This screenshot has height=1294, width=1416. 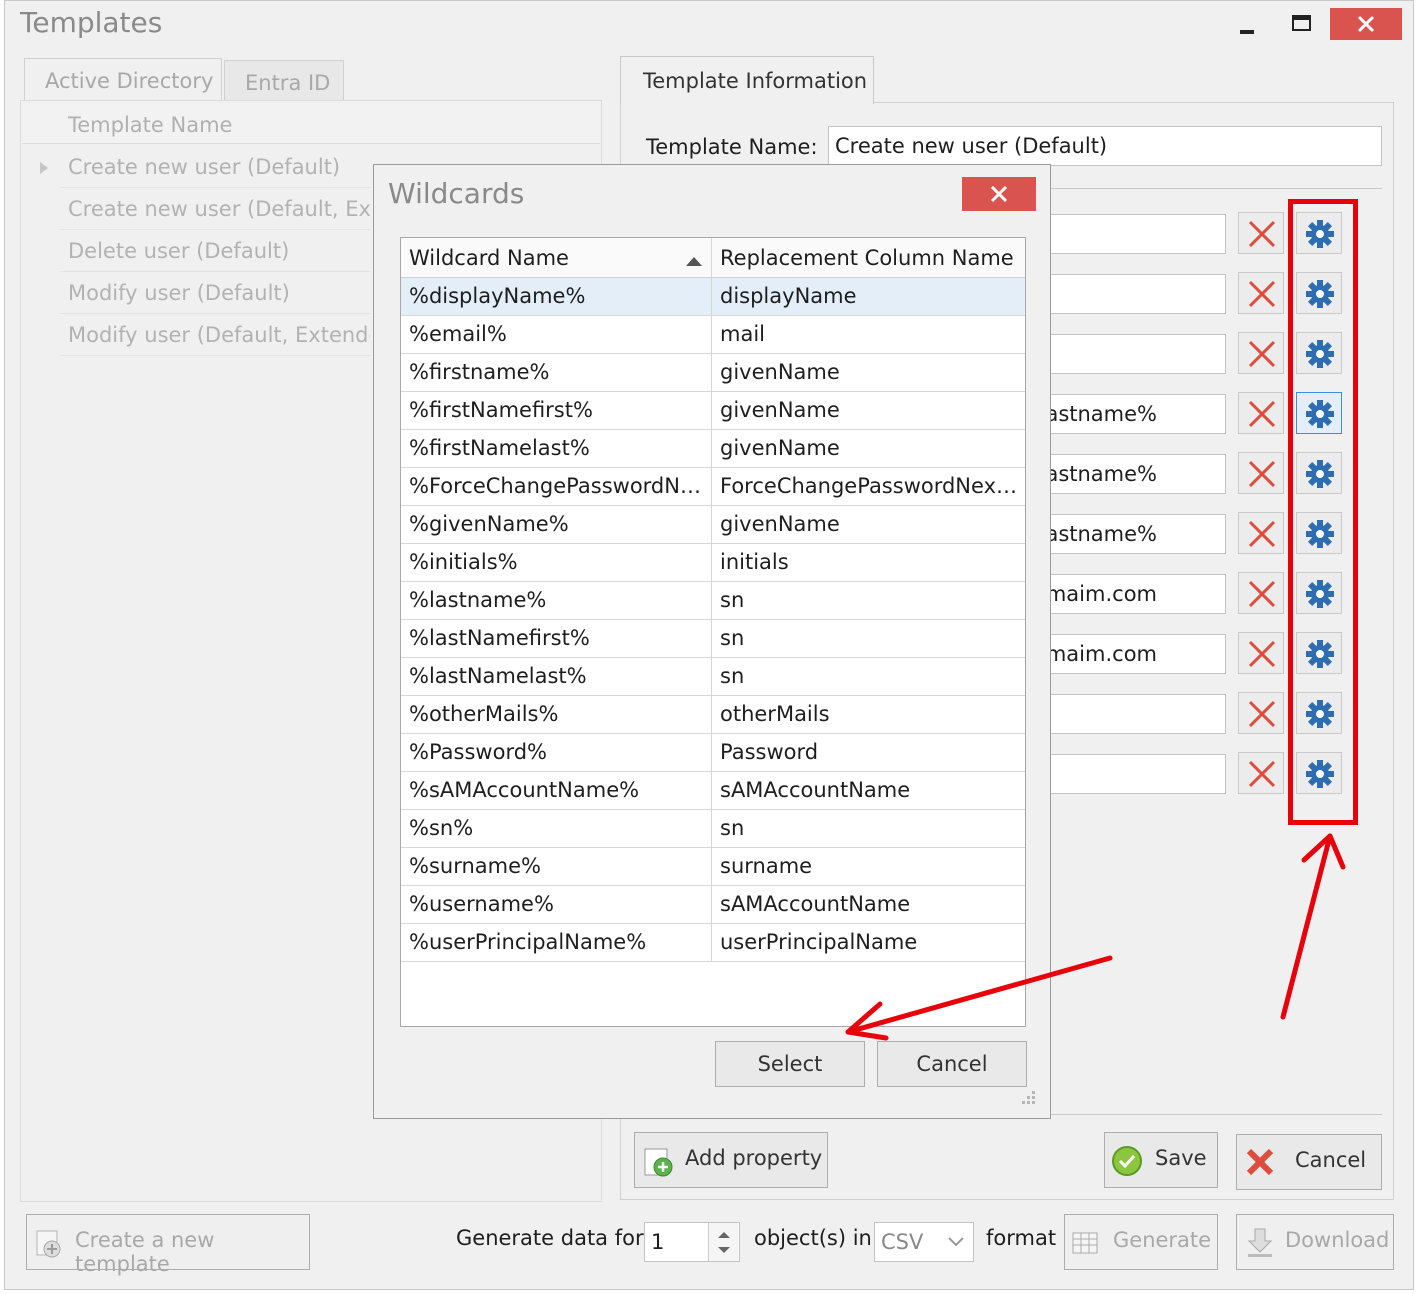 What do you see at coordinates (1306, 926) in the screenshot?
I see `annotation-arrow-gear` at bounding box center [1306, 926].